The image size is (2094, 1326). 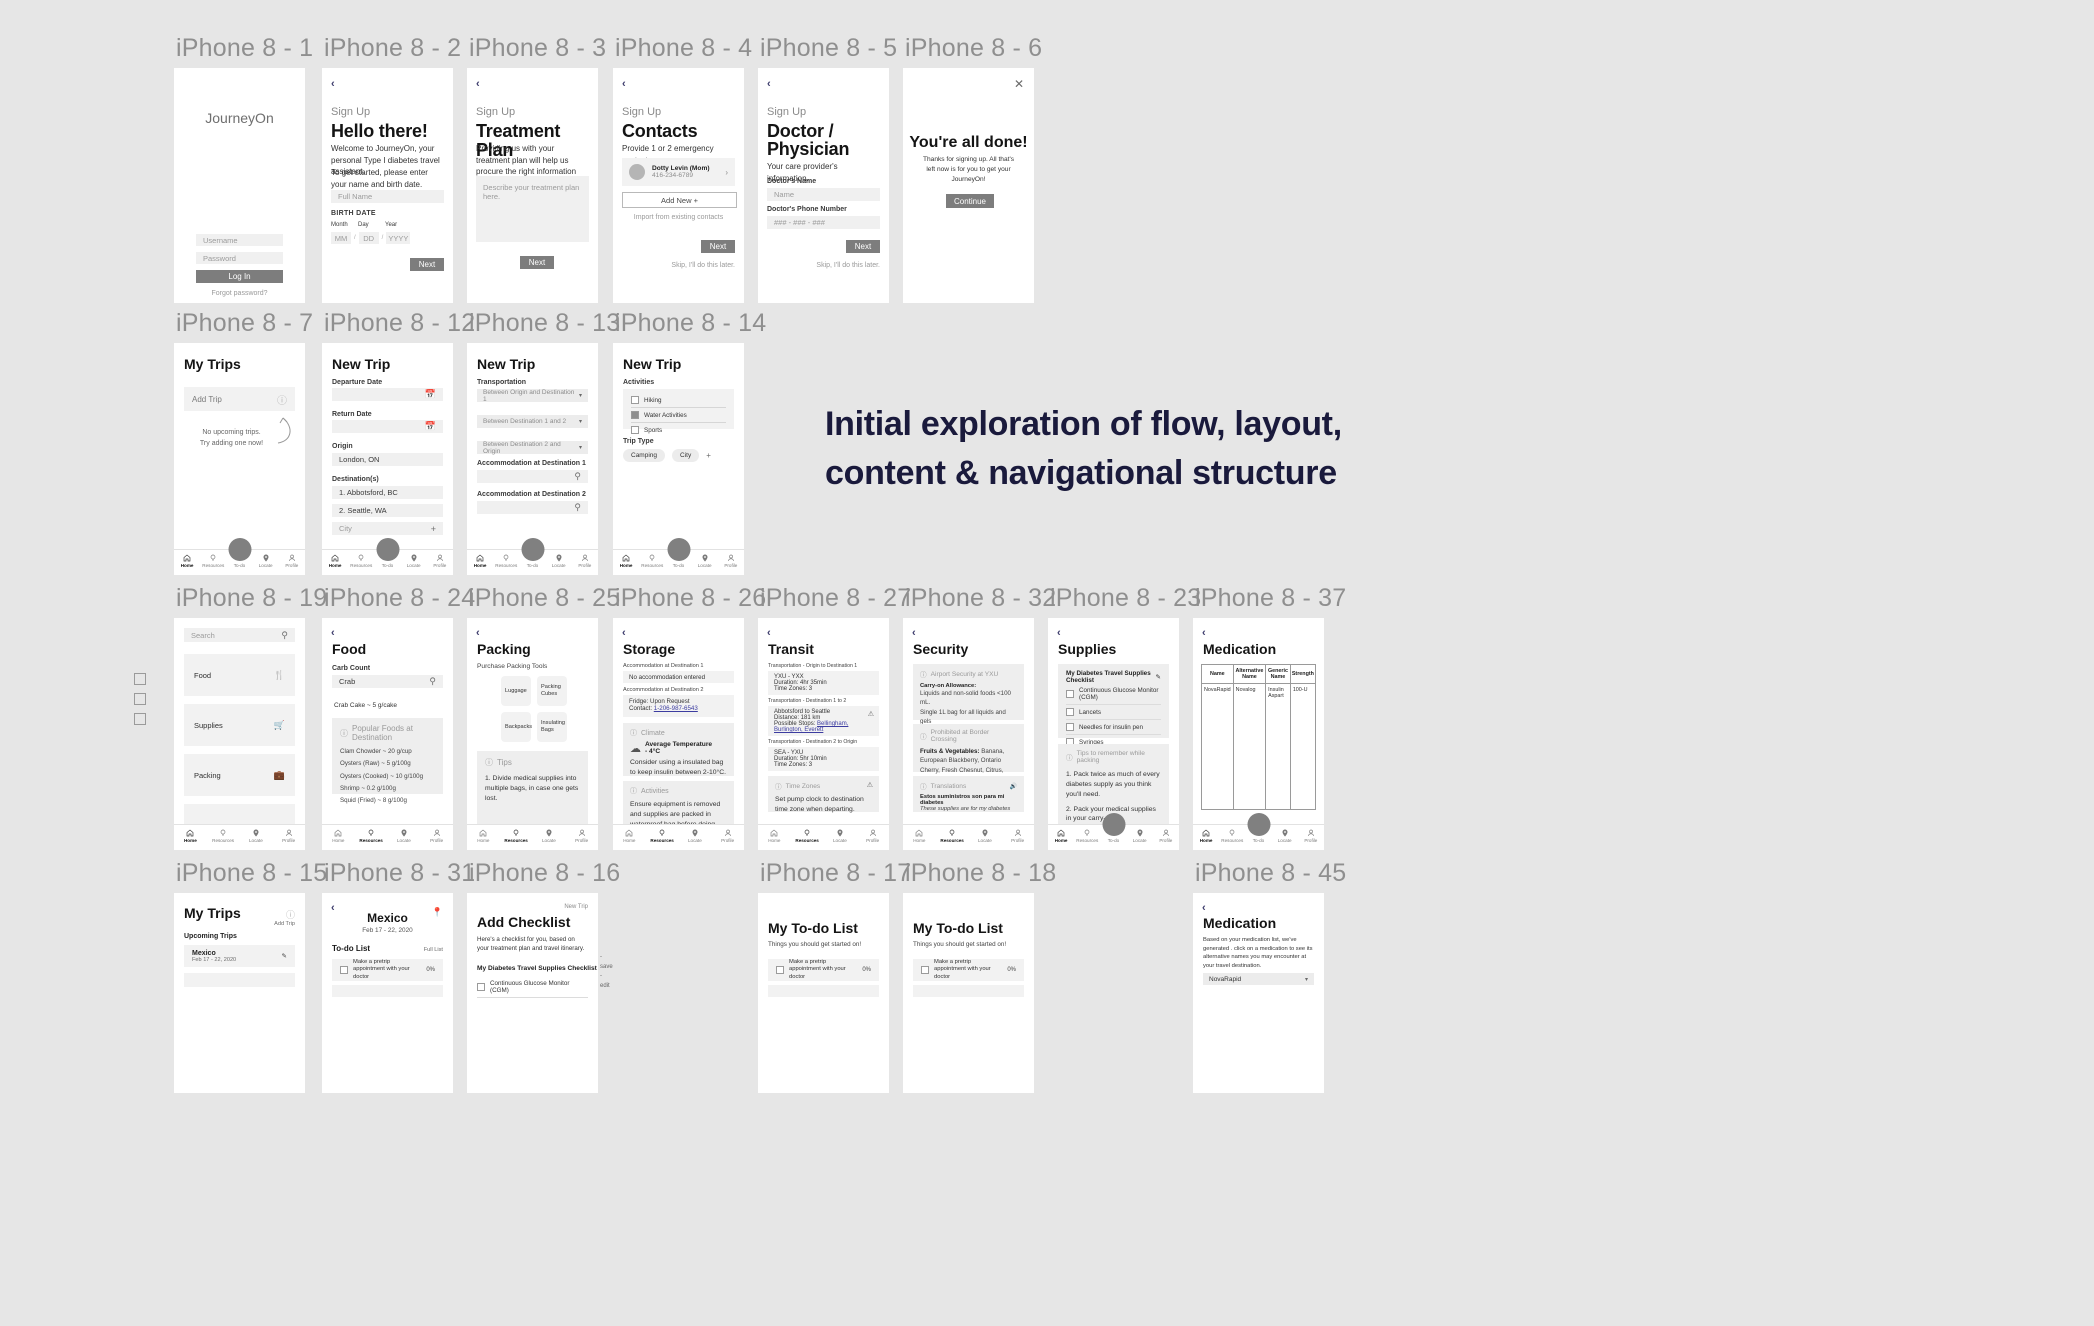 I want to click on month-input: MM, so click(x=341, y=238).